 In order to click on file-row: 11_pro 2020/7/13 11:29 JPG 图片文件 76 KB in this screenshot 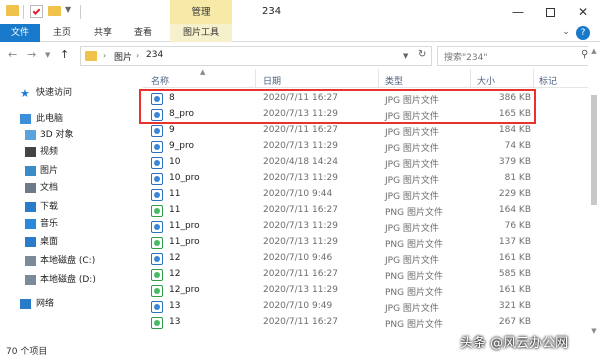, I will do `click(343, 227)`.